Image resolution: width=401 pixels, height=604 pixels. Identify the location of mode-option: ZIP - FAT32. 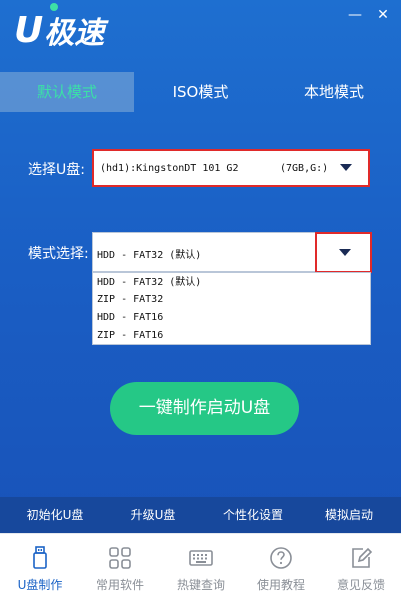
(232, 299).